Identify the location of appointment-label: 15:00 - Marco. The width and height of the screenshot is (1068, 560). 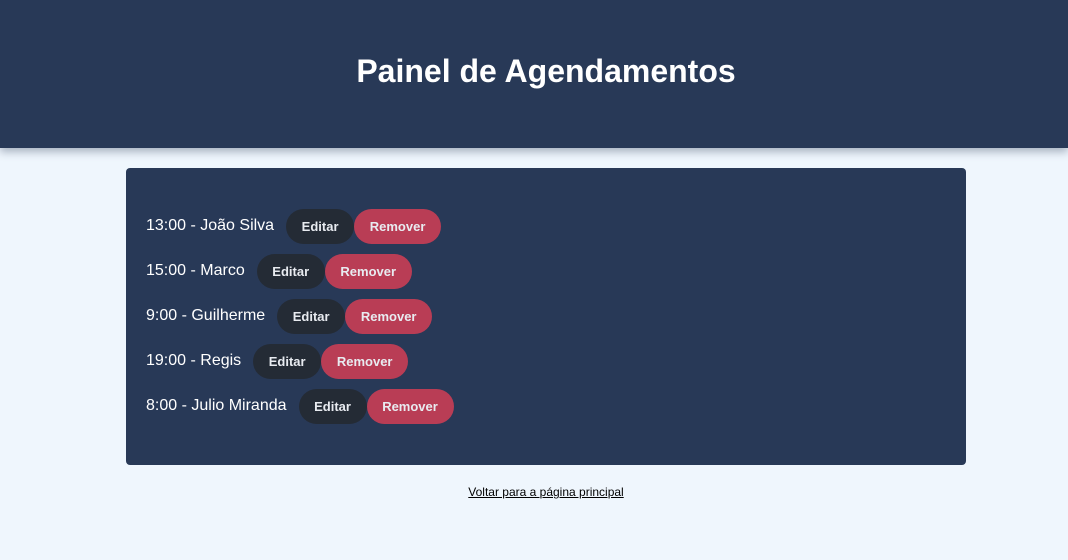
(195, 270).